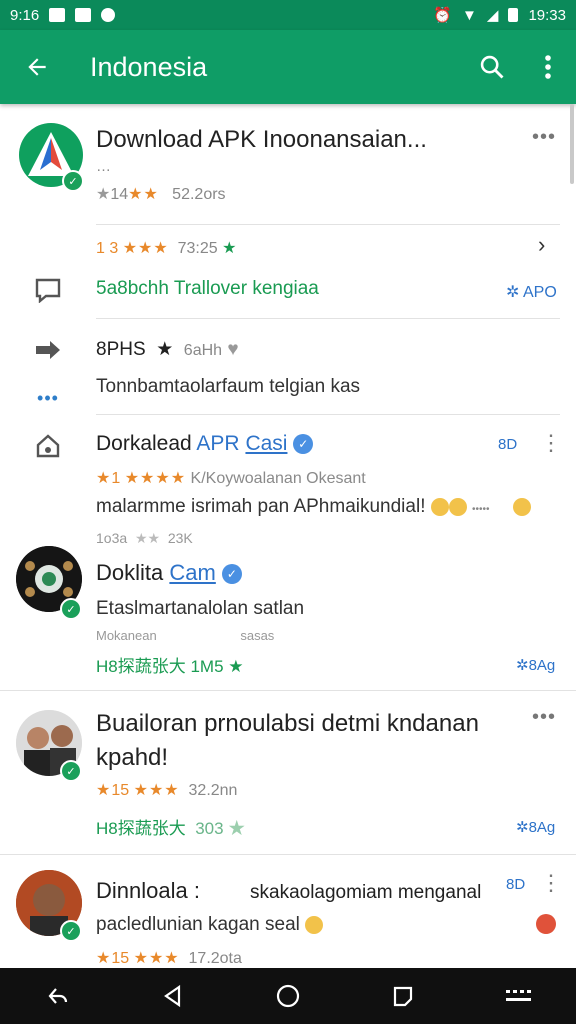 Image resolution: width=576 pixels, height=1024 pixels. I want to click on post-more-icon: •••, so click(544, 717).